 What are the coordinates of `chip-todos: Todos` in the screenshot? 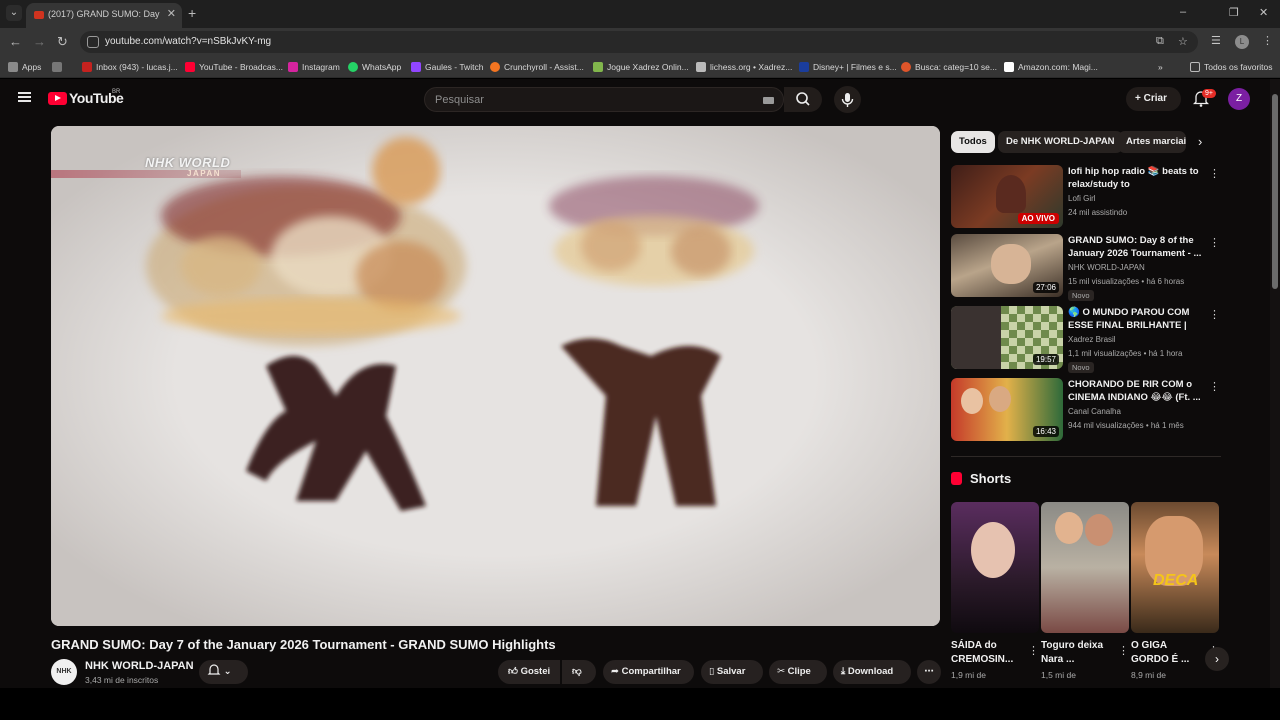 It's located at (973, 142).